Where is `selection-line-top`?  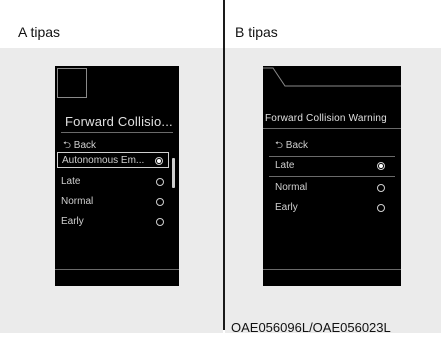
selection-line-top is located at coordinates (332, 156).